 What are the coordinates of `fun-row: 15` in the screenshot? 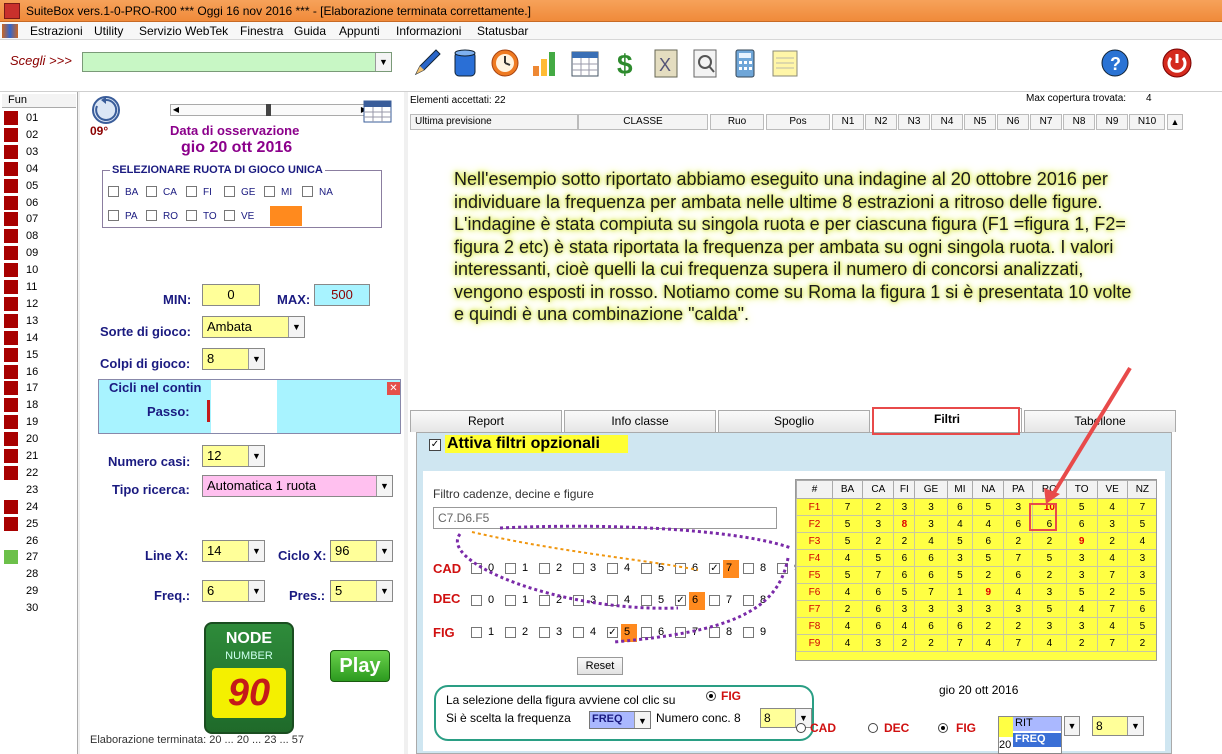 It's located at (39, 355).